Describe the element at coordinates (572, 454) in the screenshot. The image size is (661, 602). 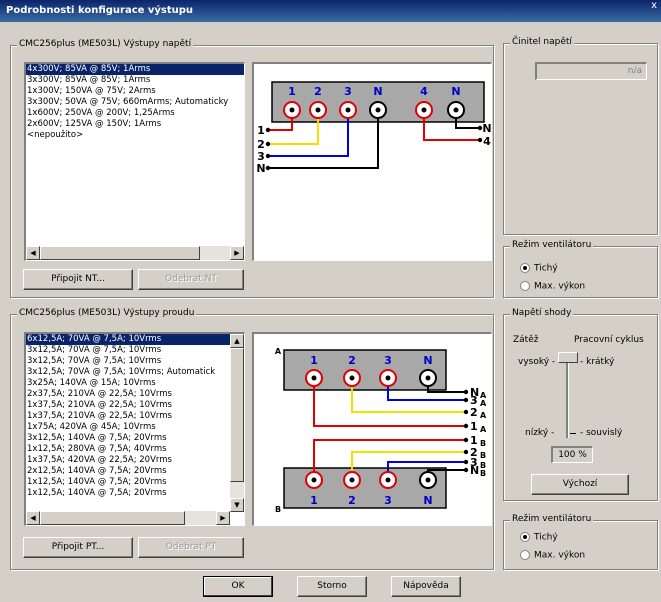
I see `compliance-value-field: 100 %` at that location.